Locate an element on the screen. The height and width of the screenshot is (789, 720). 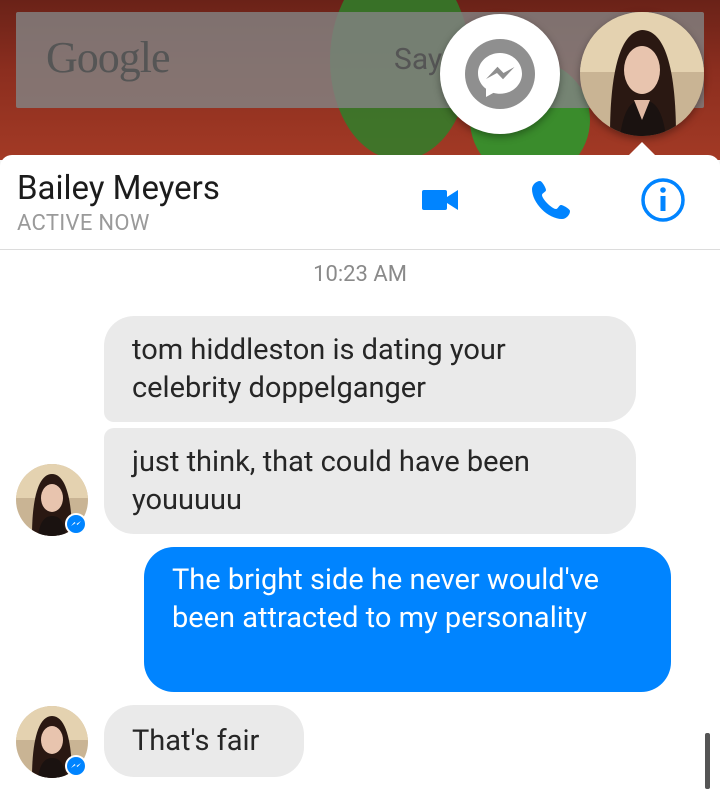
phone-call-icon is located at coordinates (552, 201).